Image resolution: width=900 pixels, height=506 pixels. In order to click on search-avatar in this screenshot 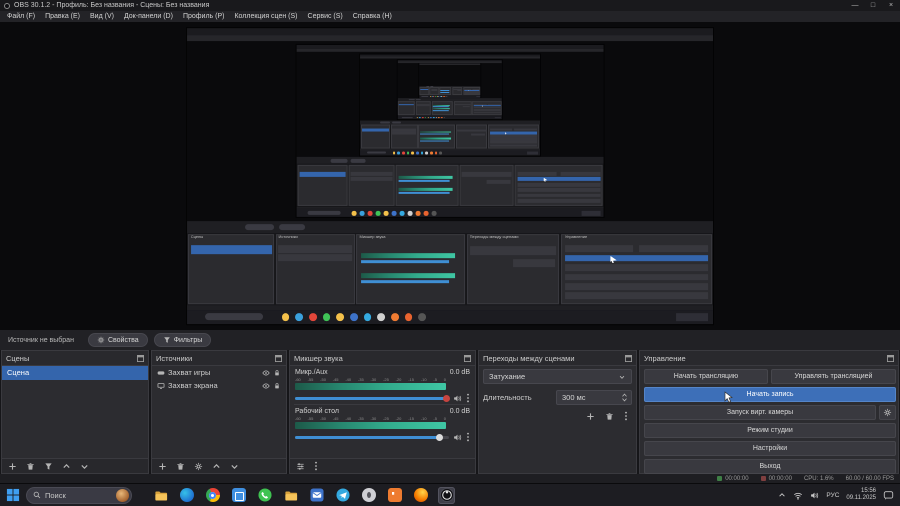, I will do `click(122, 495)`.